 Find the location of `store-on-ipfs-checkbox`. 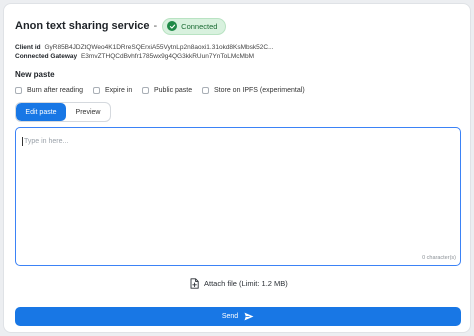

store-on-ipfs-checkbox is located at coordinates (205, 90).